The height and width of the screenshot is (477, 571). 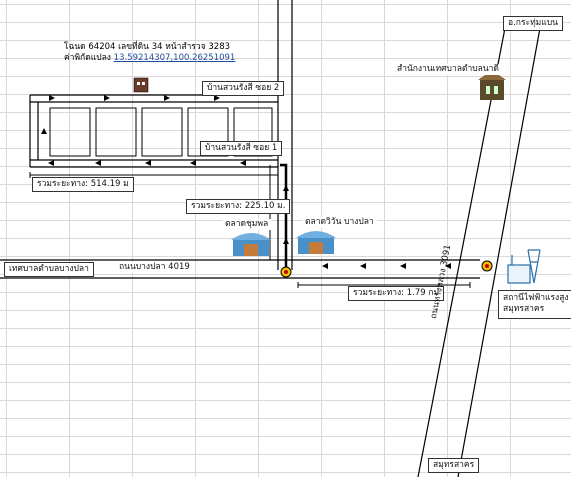 I want to click on power-station-icon, so click(x=524, y=266).